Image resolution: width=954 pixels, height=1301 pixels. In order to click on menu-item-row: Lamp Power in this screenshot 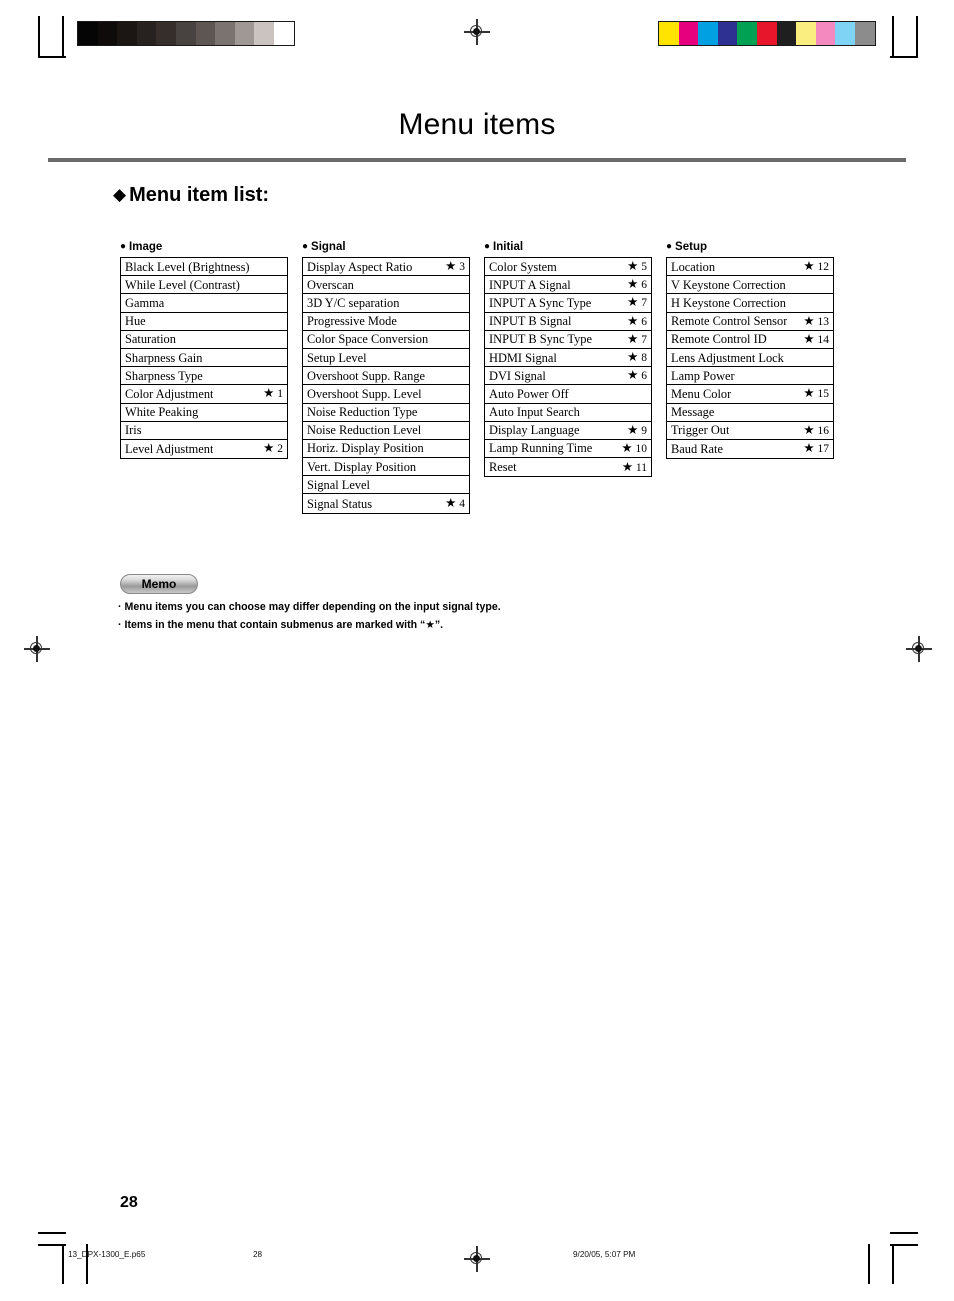, I will do `click(750, 376)`.